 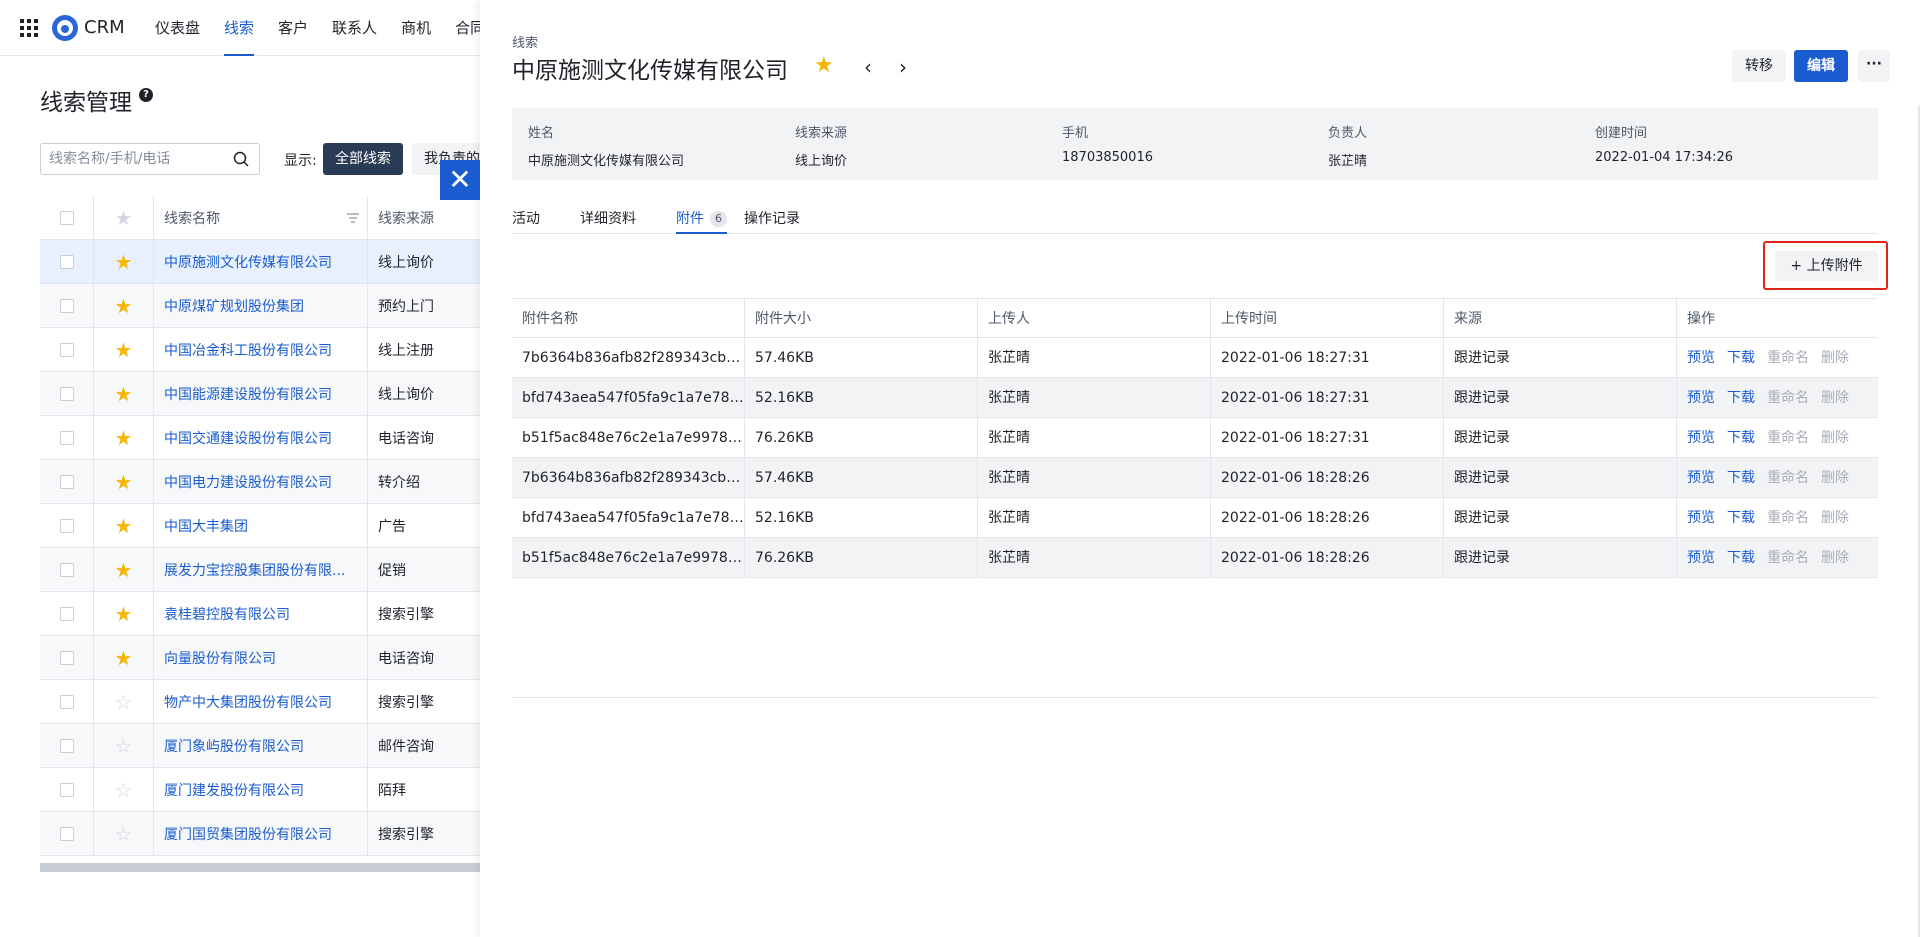 What do you see at coordinates (353, 217) in the screenshot?
I see `filter-icon` at bounding box center [353, 217].